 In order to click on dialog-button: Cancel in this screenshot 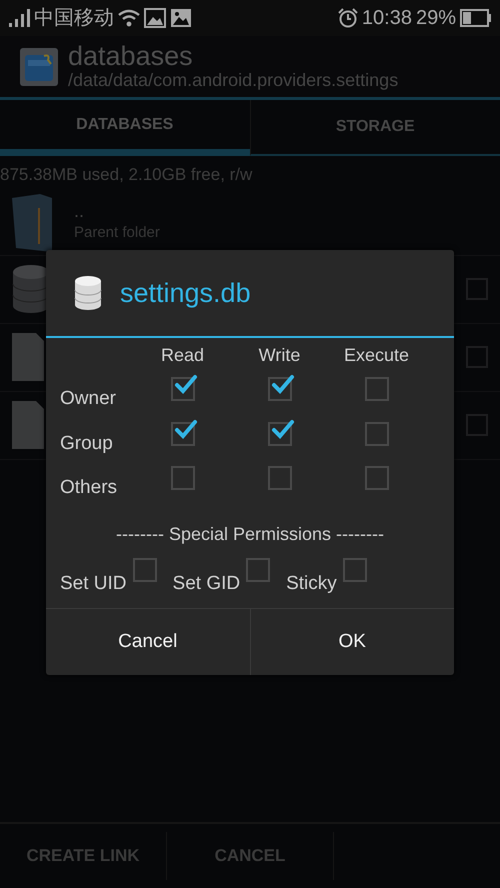, I will do `click(148, 642)`.